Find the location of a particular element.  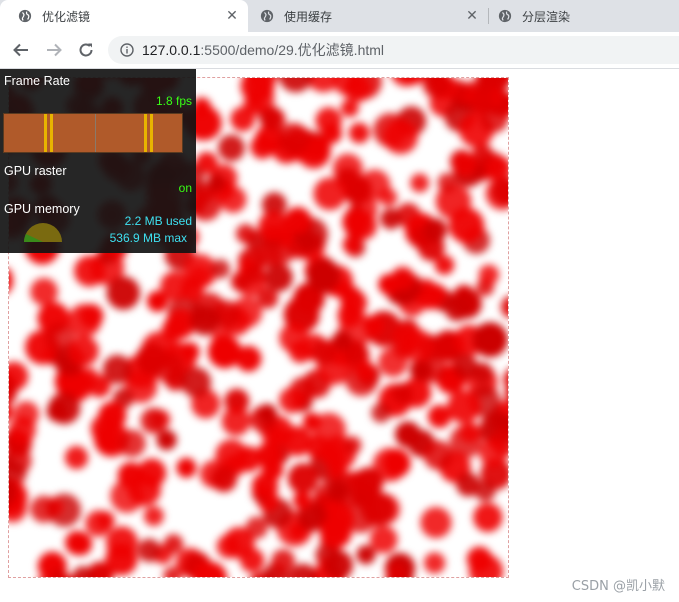

frame-rate-label: Frame Rate is located at coordinates (37, 81).